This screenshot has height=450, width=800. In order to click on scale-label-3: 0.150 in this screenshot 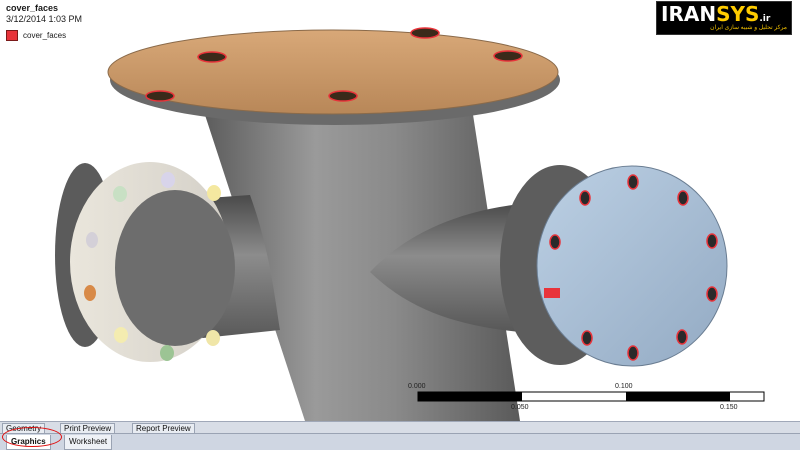, I will do `click(729, 407)`.